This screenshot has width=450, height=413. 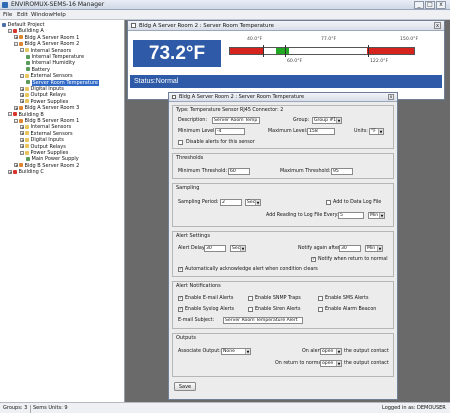 What do you see at coordinates (263, 320) in the screenshot?
I see `email-subject-field: Server Room Temperature Alert` at bounding box center [263, 320].